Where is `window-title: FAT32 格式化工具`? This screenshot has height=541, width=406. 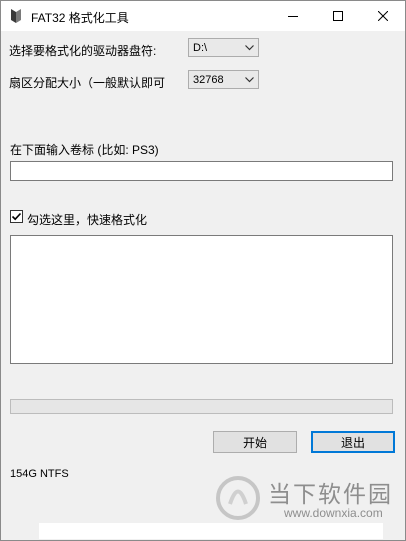 window-title: FAT32 格式化工具 is located at coordinates (80, 18).